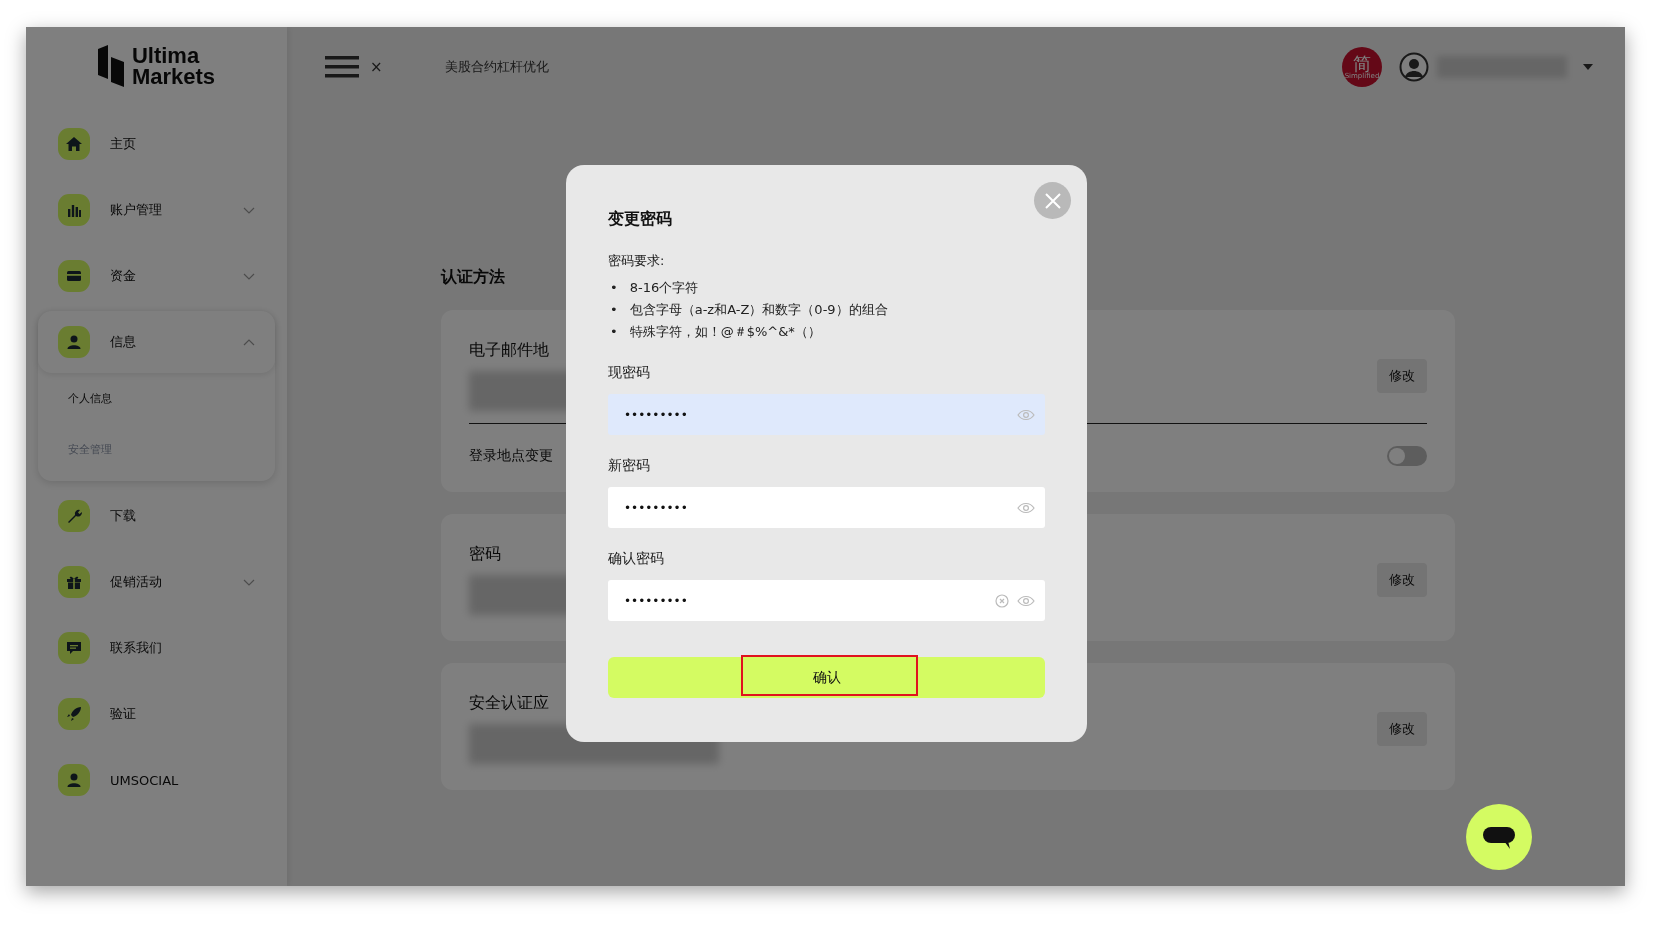 The width and height of the screenshot is (1678, 938). Describe the element at coordinates (156, 144) in the screenshot. I see `sidebar-item: 主页` at that location.